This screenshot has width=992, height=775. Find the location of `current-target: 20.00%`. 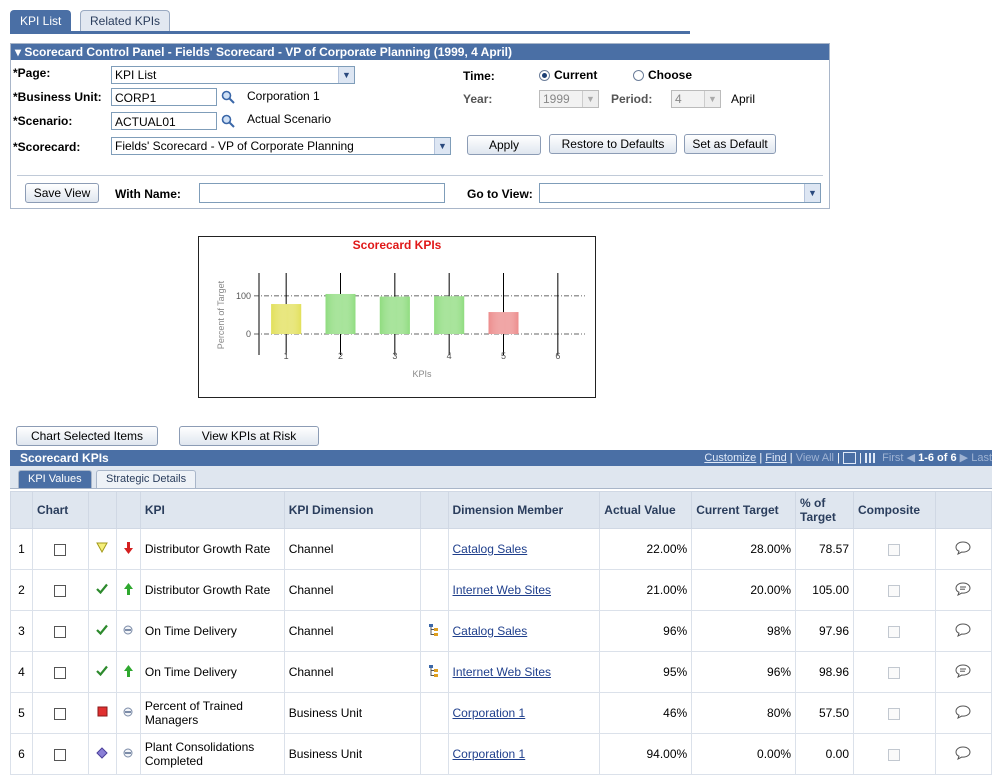

current-target: 20.00% is located at coordinates (744, 590).